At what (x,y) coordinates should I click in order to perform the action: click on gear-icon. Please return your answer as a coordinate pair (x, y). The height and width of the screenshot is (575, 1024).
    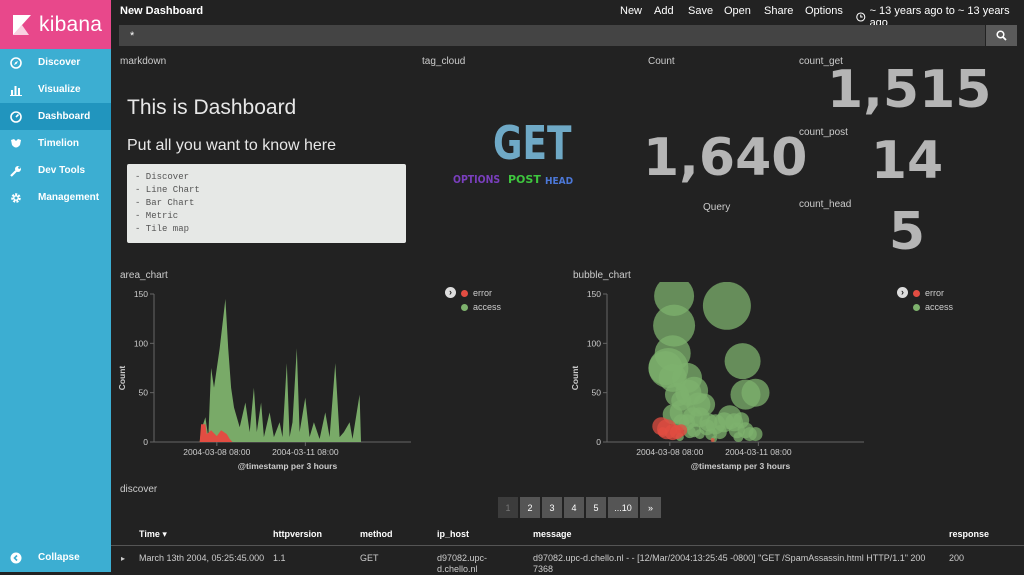
    Looking at the image, I should click on (16, 198).